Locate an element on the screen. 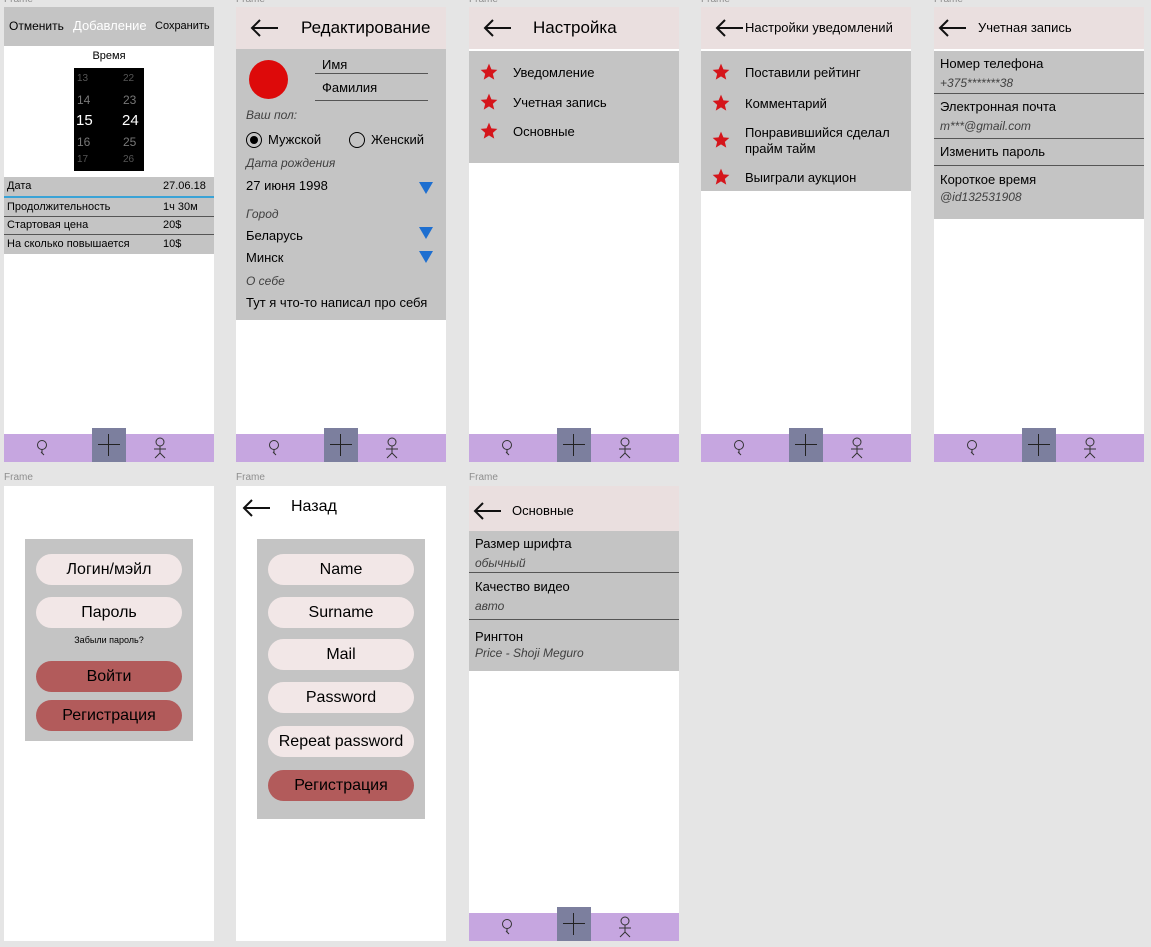 This screenshot has height=947, width=1151. about-field: Тут я что-то написал про себя is located at coordinates (336, 302).